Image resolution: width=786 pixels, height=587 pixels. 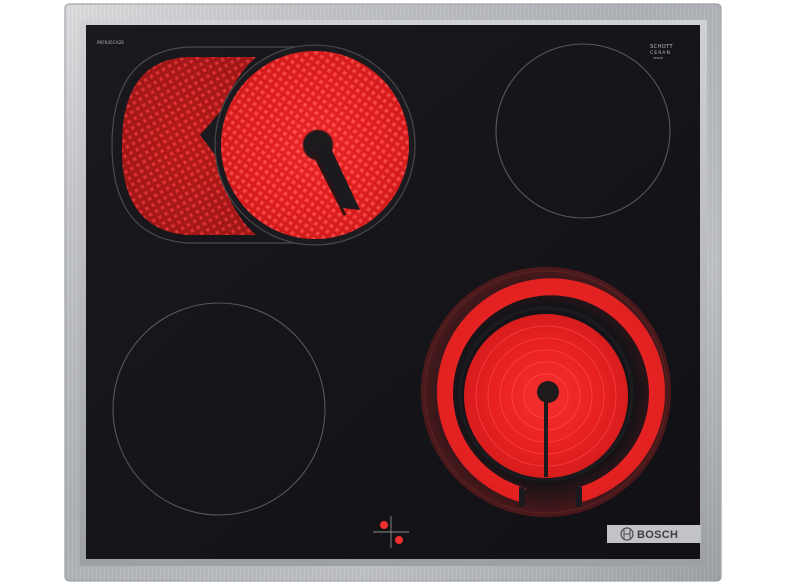 What do you see at coordinates (110, 42) in the screenshot?
I see `model-code: PKF645CA2E` at bounding box center [110, 42].